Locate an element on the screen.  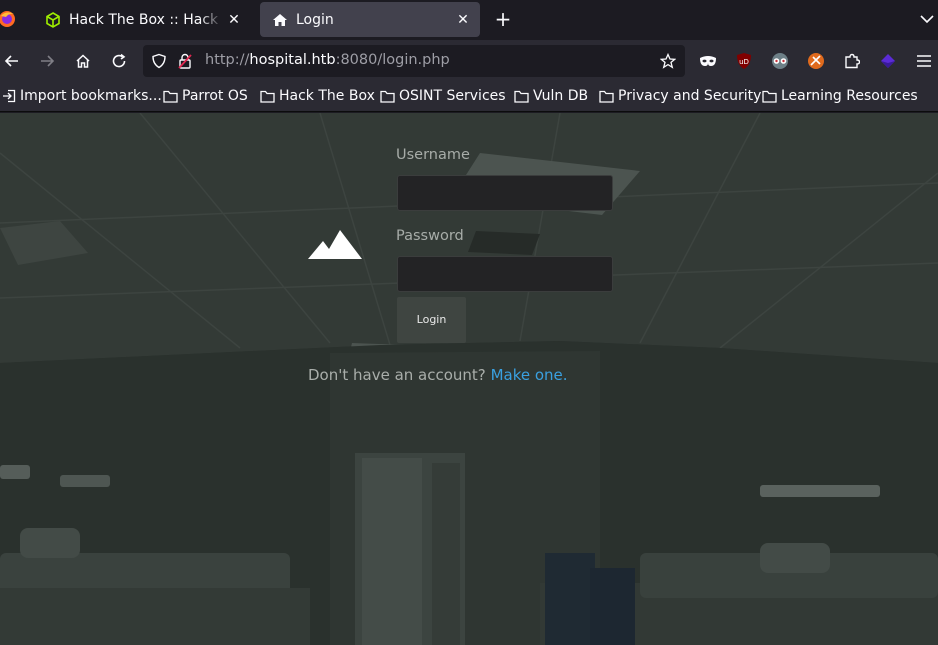
back-arrow-icon is located at coordinates (11, 61).